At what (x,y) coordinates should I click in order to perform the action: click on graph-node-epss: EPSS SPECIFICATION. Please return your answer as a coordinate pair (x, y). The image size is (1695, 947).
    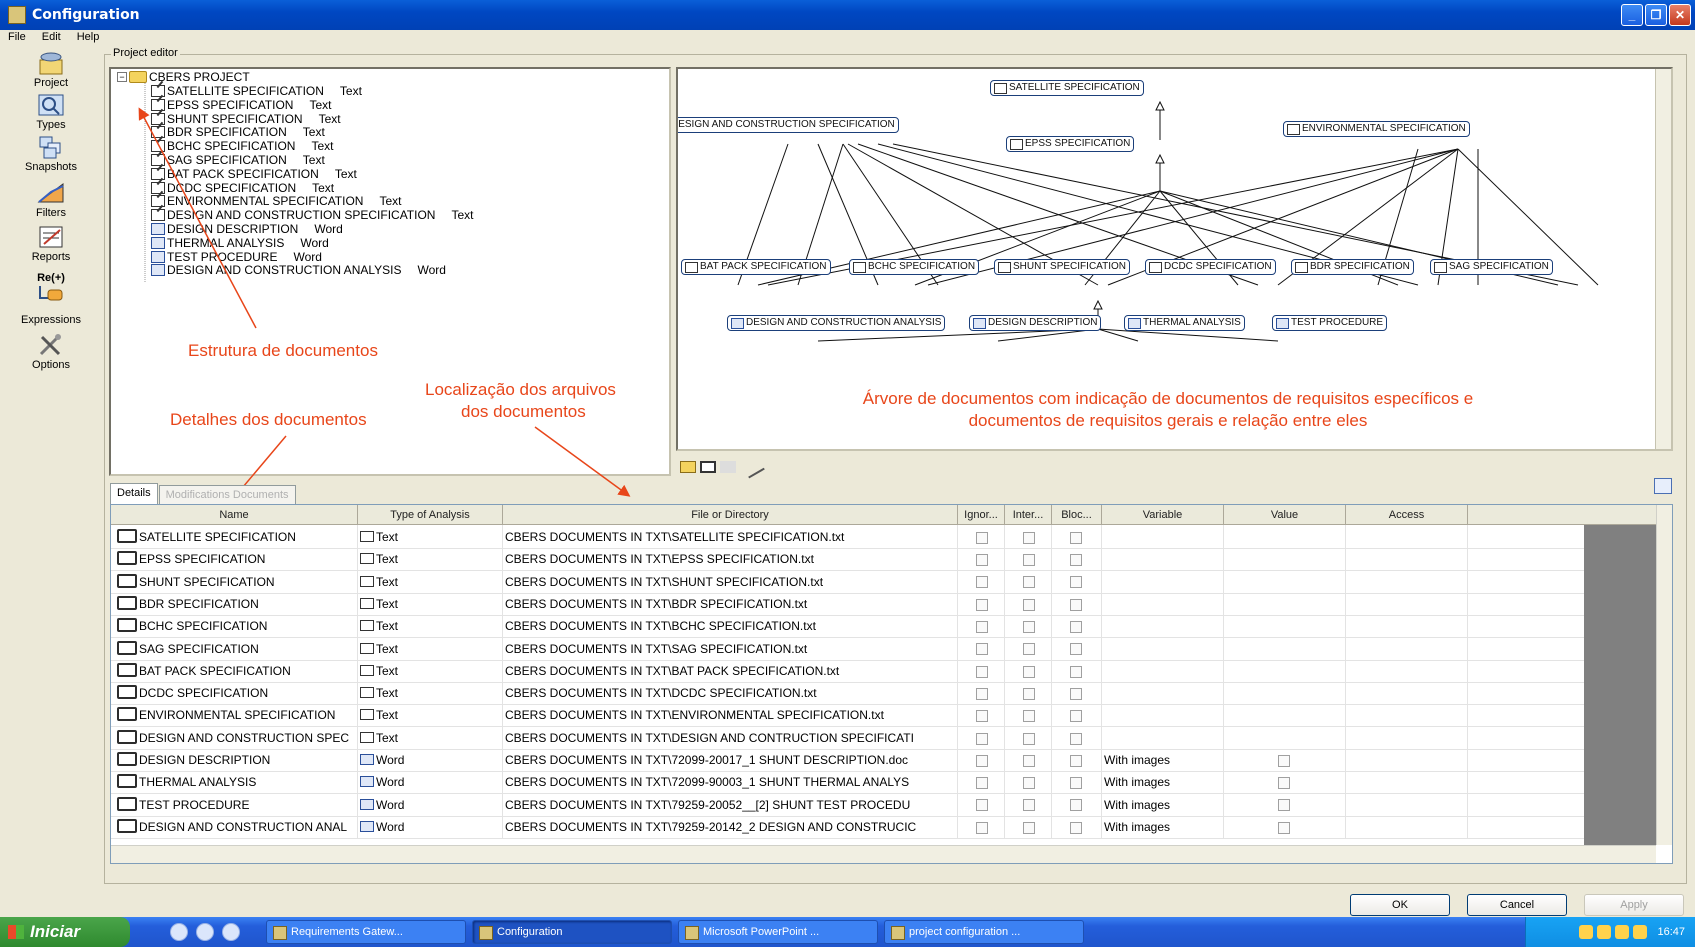
    Looking at the image, I should click on (1070, 144).